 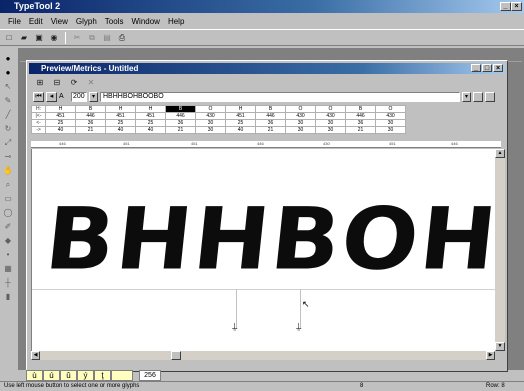 I want to click on rotate-tool-icon: ↻, so click(x=8, y=128).